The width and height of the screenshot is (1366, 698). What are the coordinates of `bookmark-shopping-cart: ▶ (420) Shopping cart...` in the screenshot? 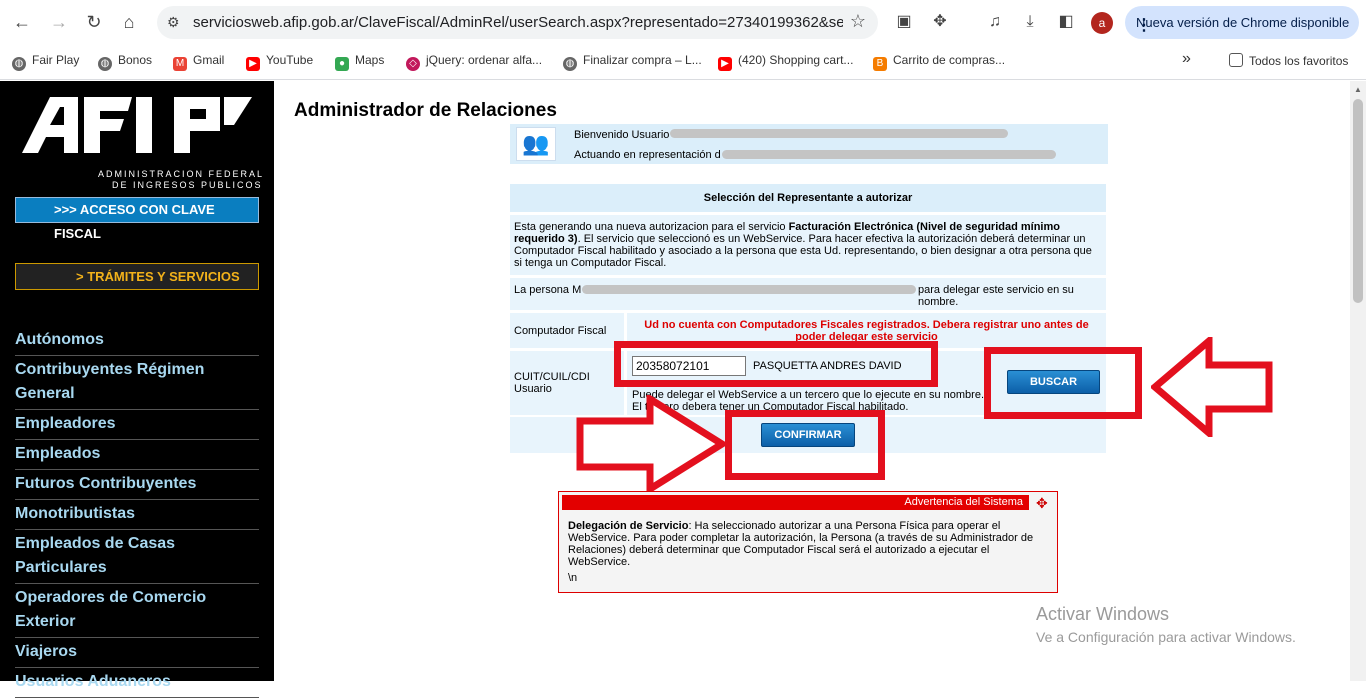 It's located at (785, 62).